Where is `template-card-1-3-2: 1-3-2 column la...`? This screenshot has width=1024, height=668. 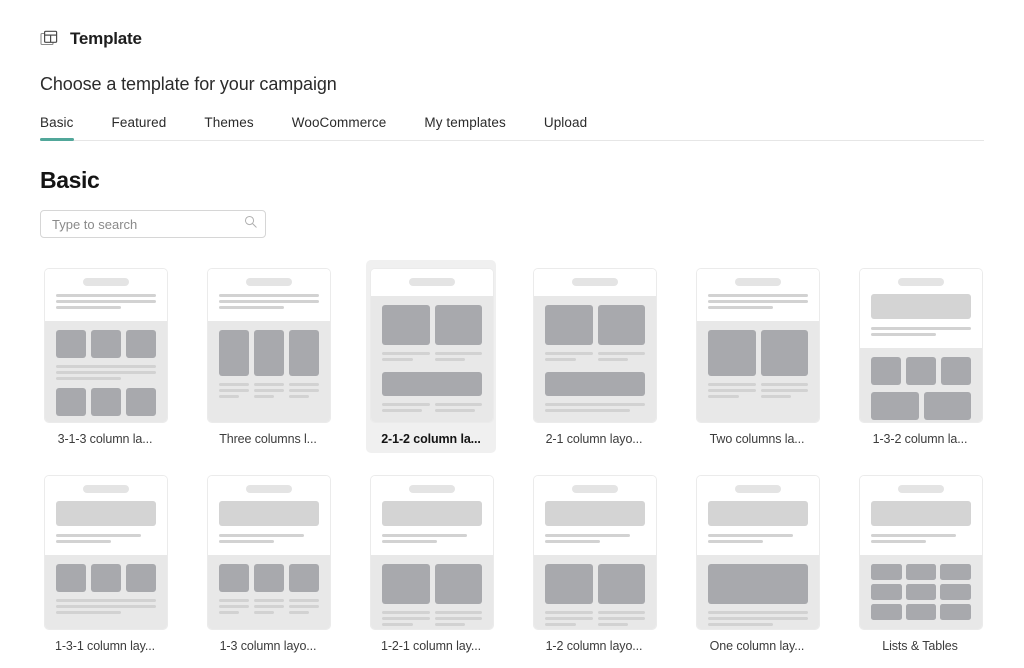
template-card-1-3-2: 1-3-2 column la... is located at coordinates (920, 356).